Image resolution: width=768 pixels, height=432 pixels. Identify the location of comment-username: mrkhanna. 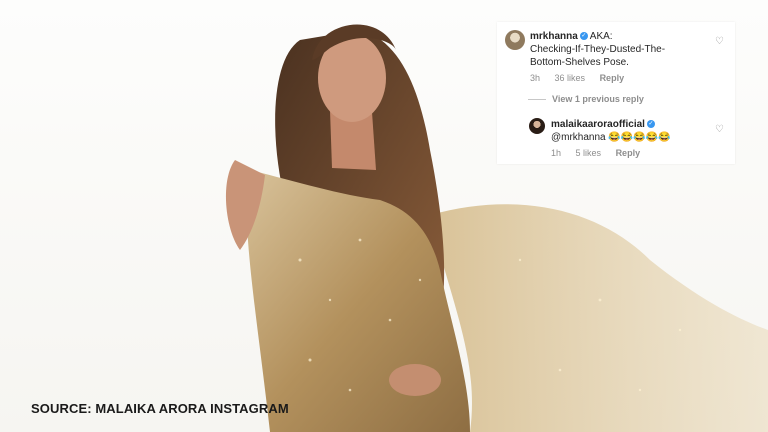
(554, 36).